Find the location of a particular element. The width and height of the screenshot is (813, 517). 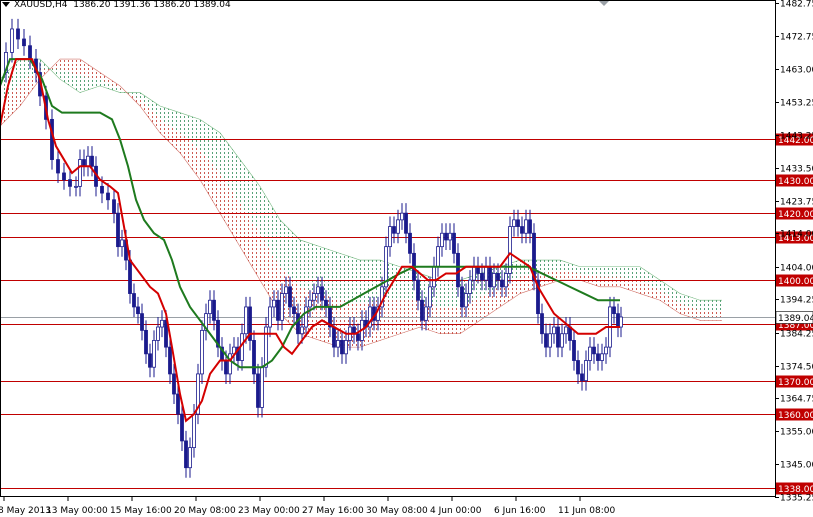

price-tick-label-4: 1443.25 is located at coordinates (796, 137).